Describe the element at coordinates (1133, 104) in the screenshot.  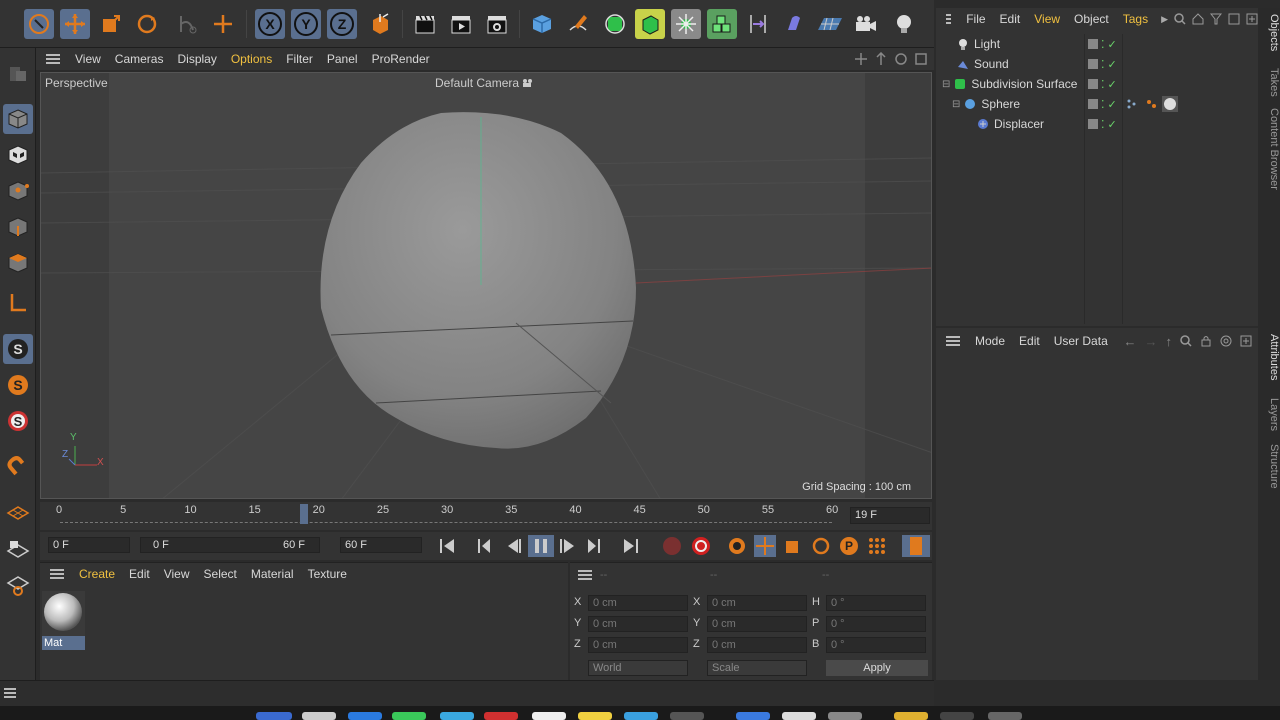
I see `phong-tag-icon` at that location.